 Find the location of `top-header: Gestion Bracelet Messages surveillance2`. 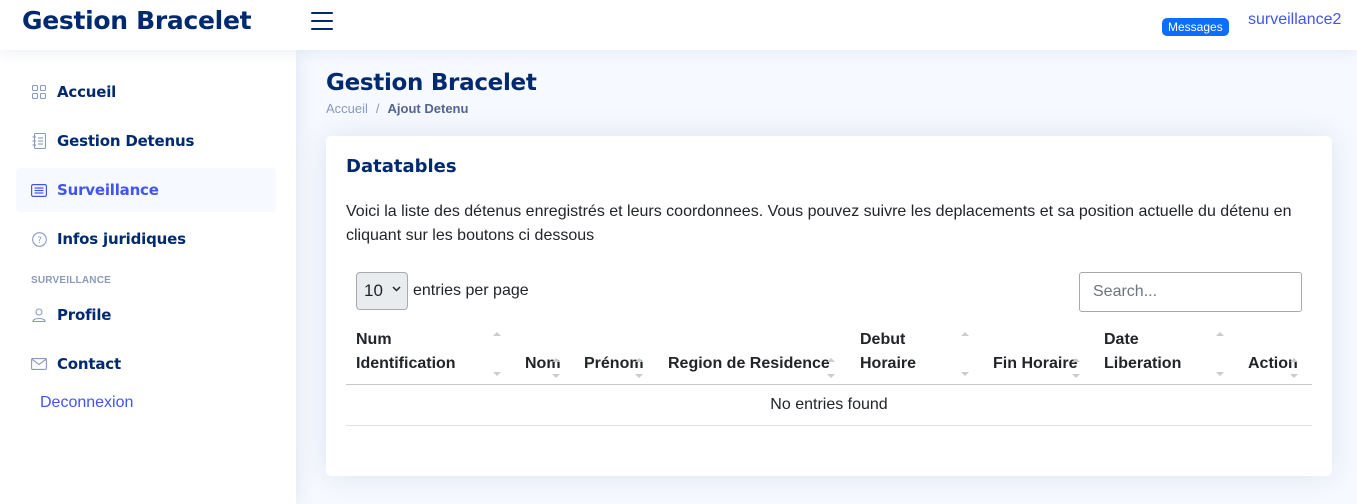

top-header: Gestion Bracelet Messages surveillance2 is located at coordinates (678, 25).